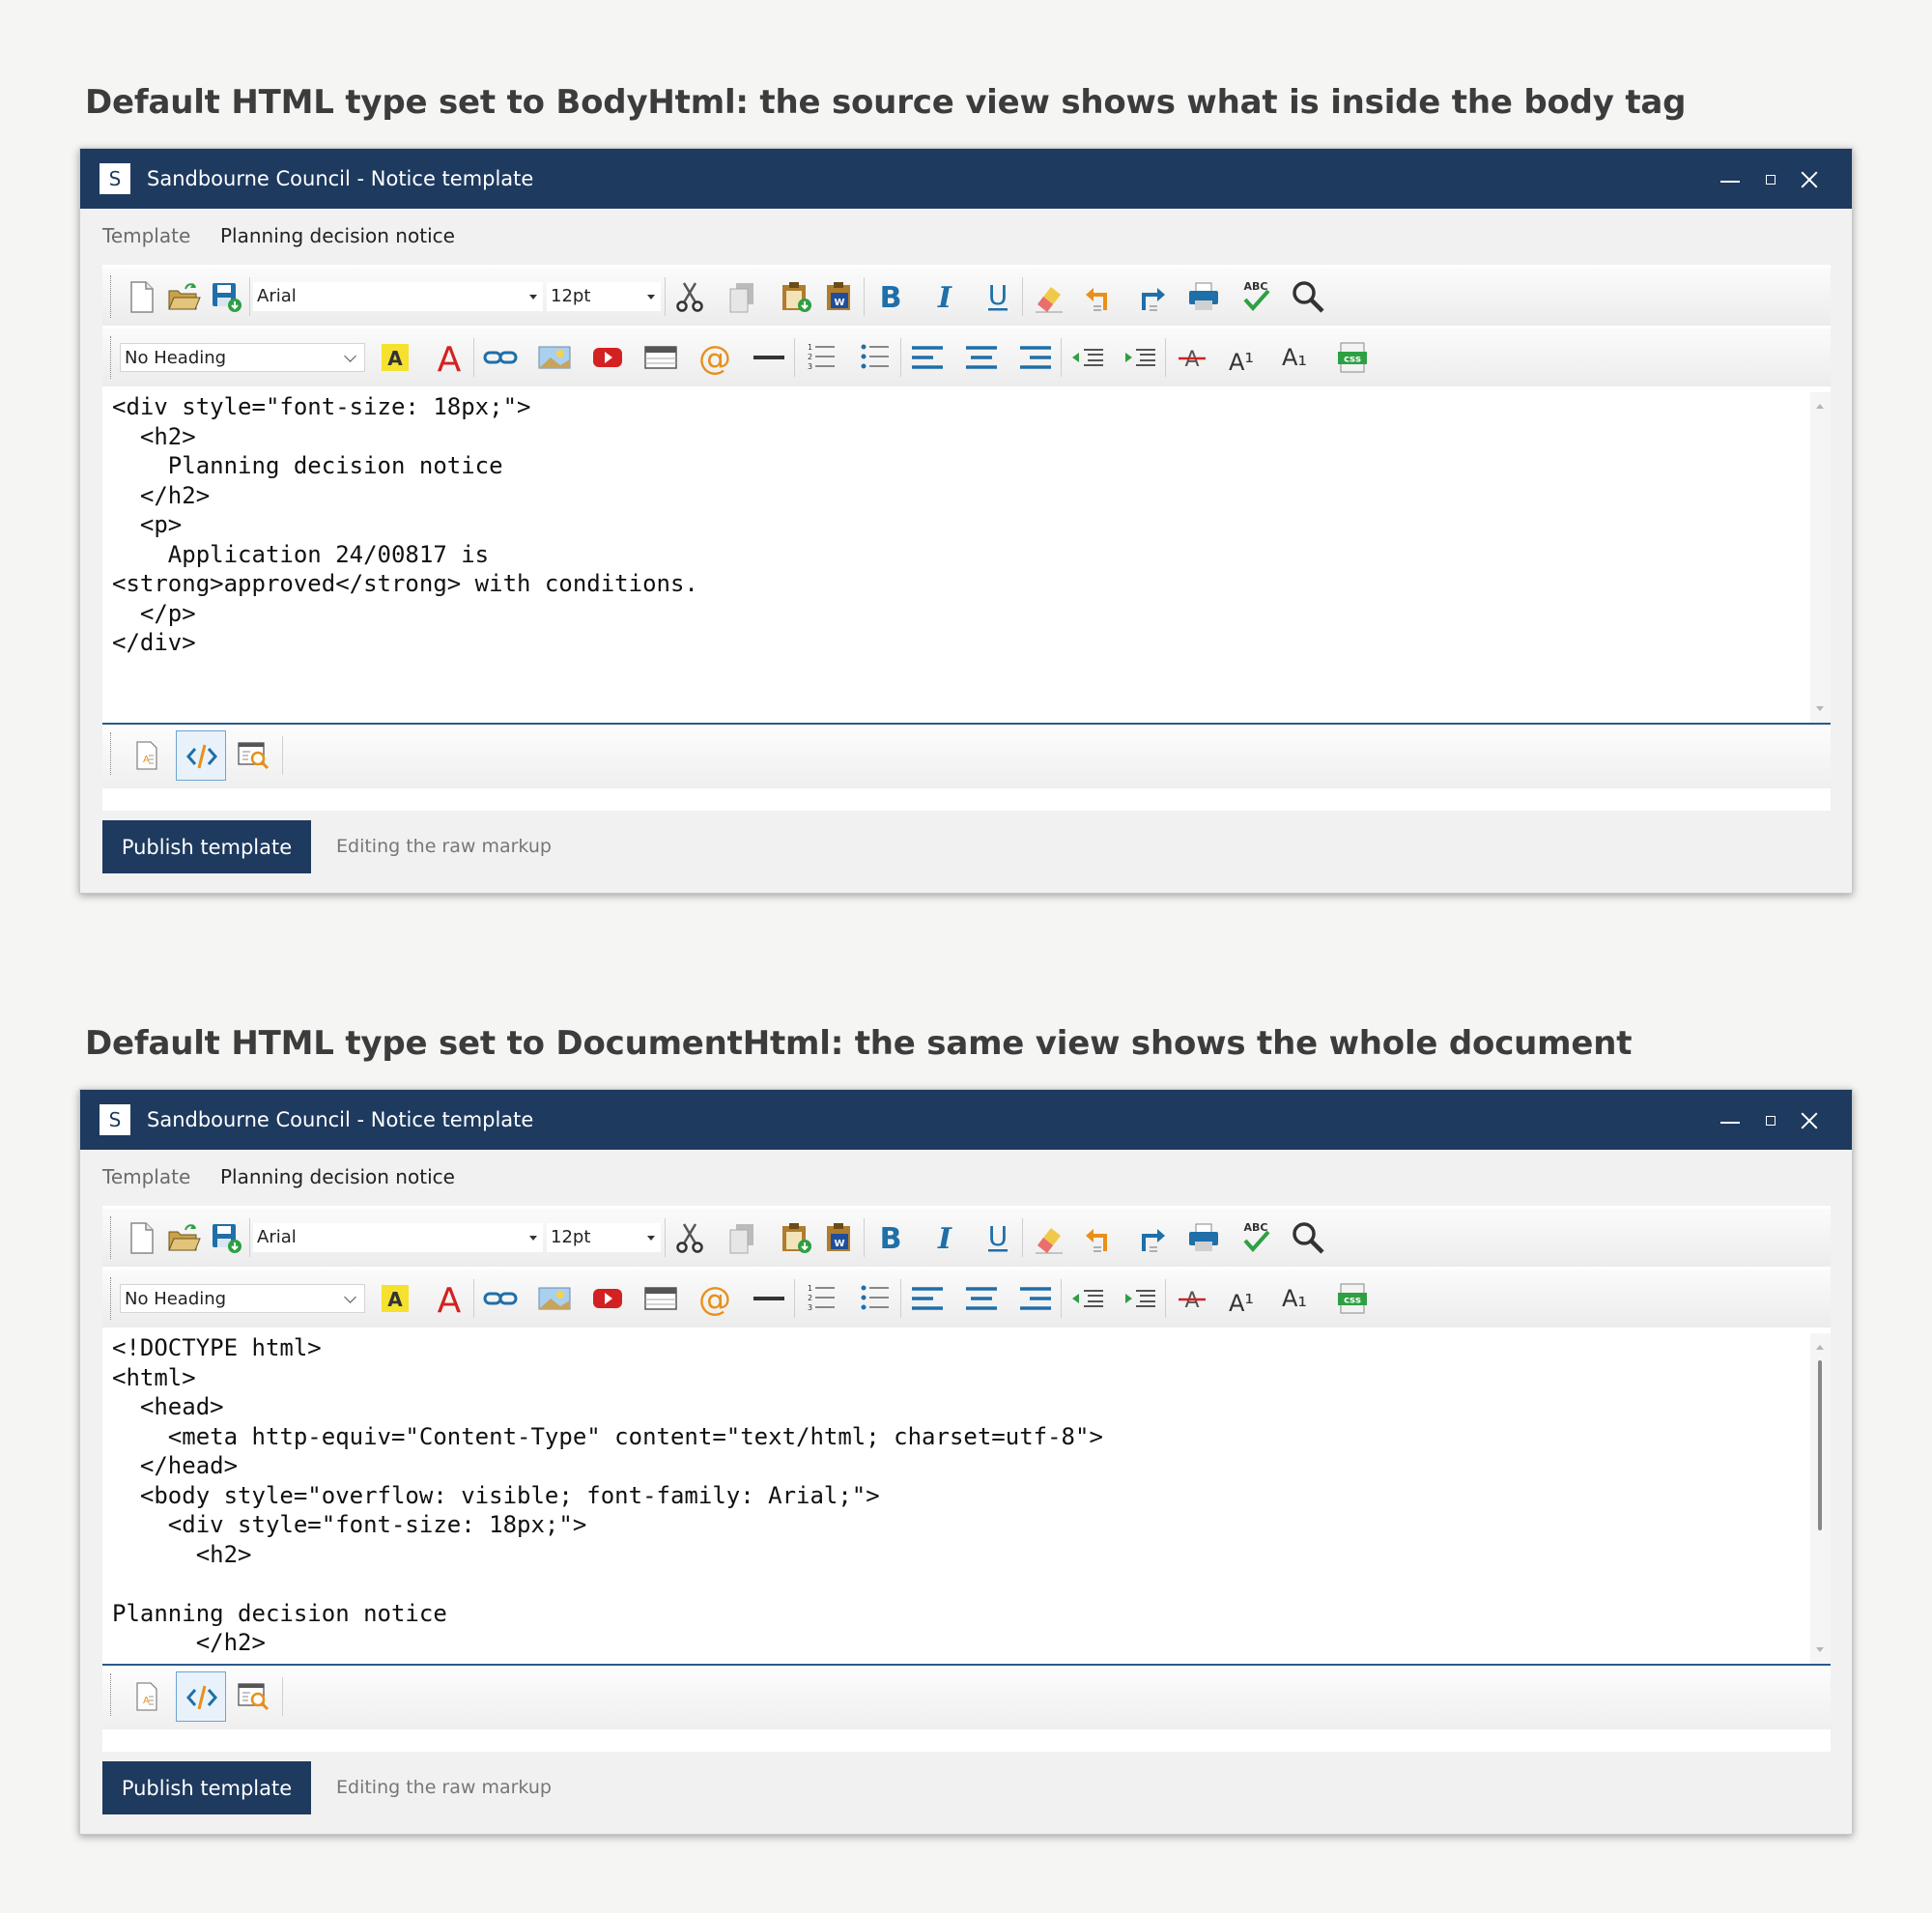 This screenshot has height=1913, width=1932. Describe the element at coordinates (1151, 1237) in the screenshot. I see `redo-icon` at that location.